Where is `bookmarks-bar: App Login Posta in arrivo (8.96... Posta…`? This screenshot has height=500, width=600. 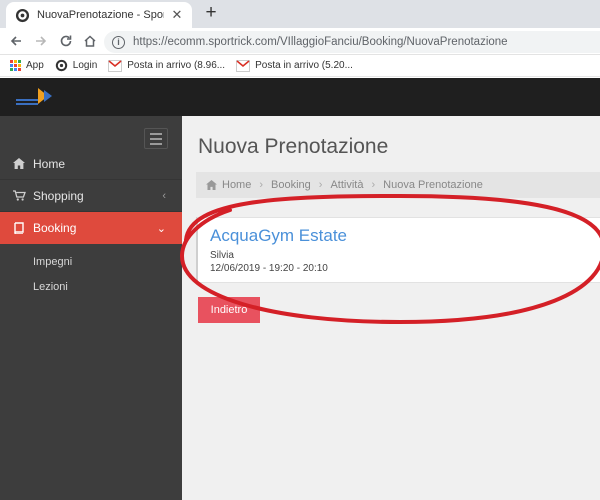 bookmarks-bar: App Login Posta in arrivo (8.96... Posta… is located at coordinates (300, 66).